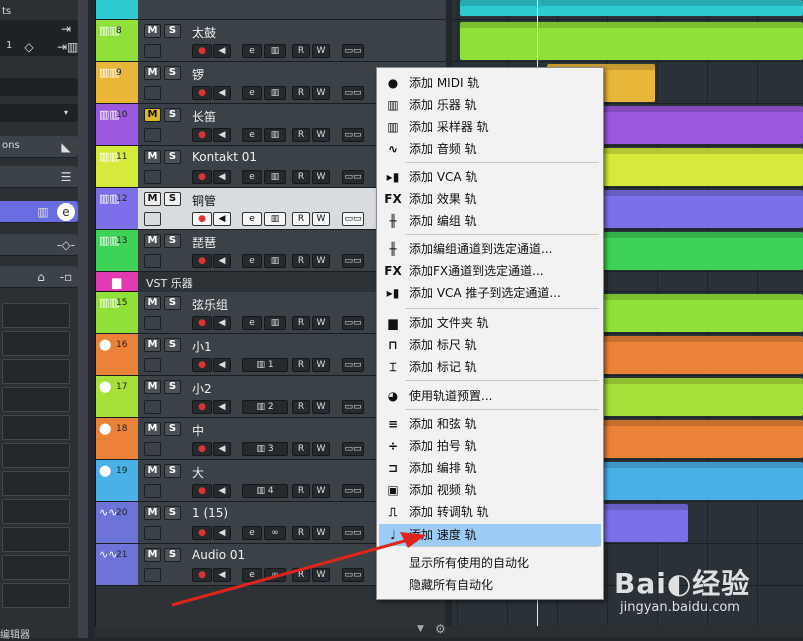 This screenshot has height=641, width=803. What do you see at coordinates (490, 367) in the screenshot?
I see `menu-item: ⌶ 添加 标记 轨` at bounding box center [490, 367].